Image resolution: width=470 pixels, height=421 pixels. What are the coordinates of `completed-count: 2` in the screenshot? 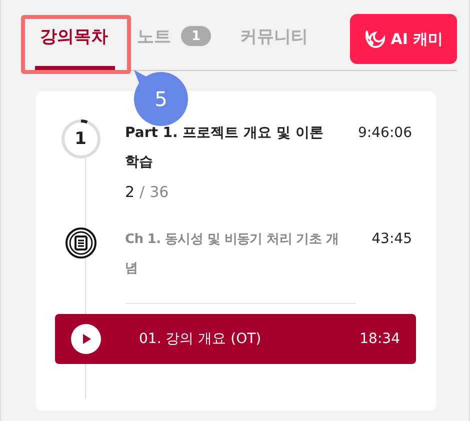 It's located at (130, 192).